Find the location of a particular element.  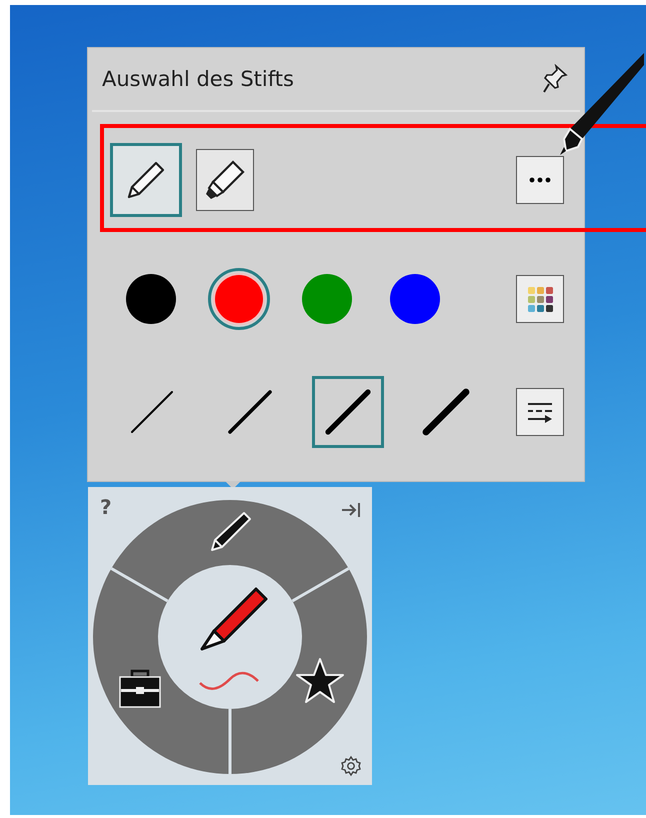

center-button is located at coordinates (230, 637).